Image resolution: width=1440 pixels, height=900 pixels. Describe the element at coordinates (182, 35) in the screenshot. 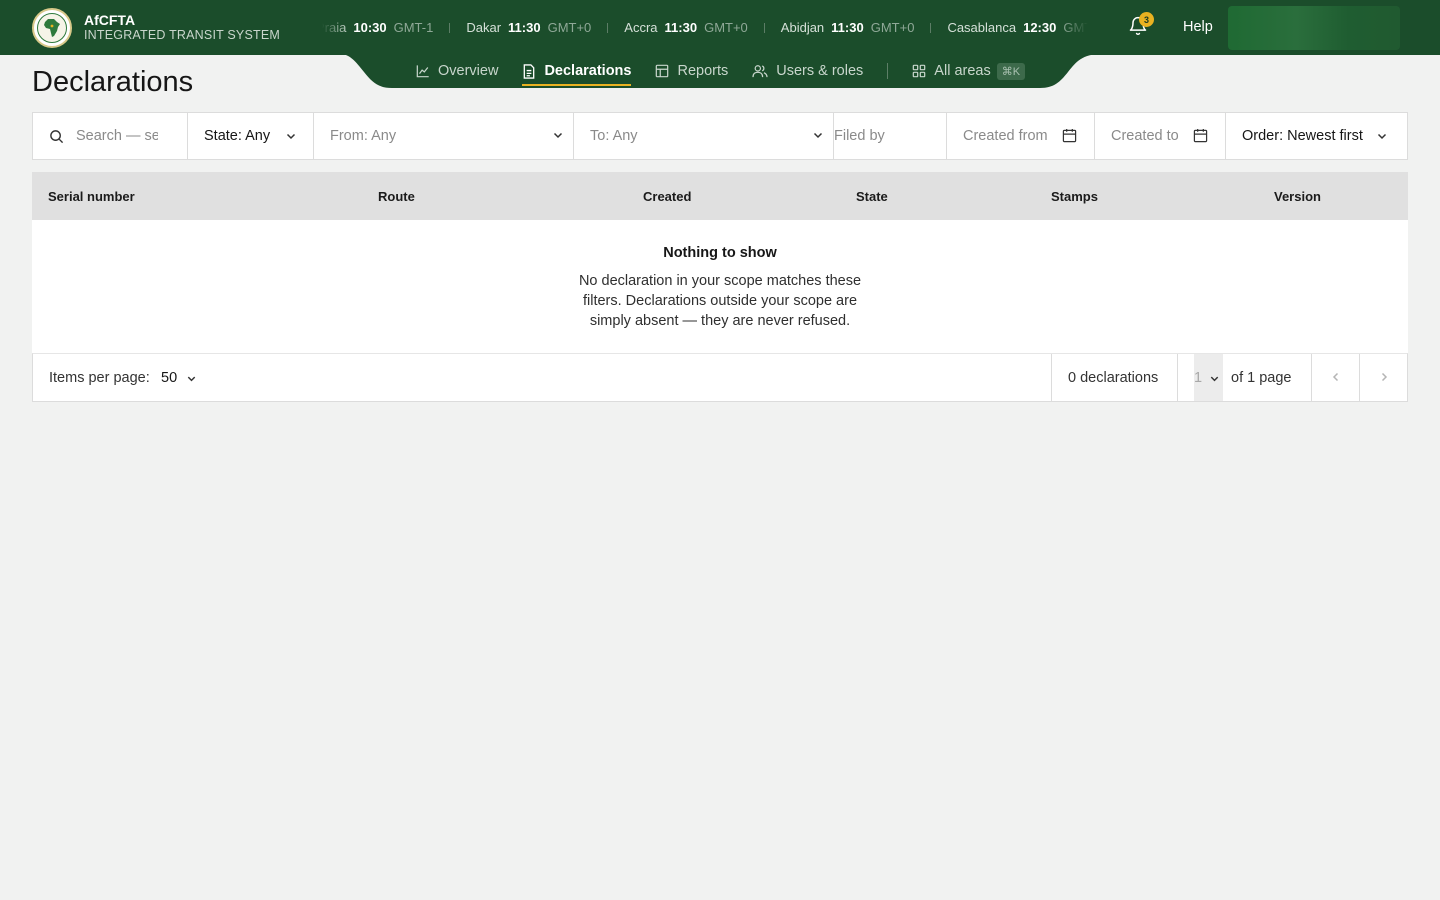

I see `brand-subtitle: INTEGRATED TRANSIT SYSTEM` at that location.